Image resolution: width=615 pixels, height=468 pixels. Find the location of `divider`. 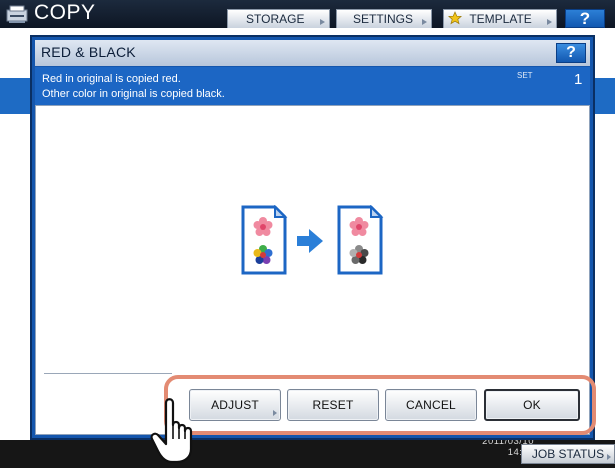

divider is located at coordinates (108, 373).